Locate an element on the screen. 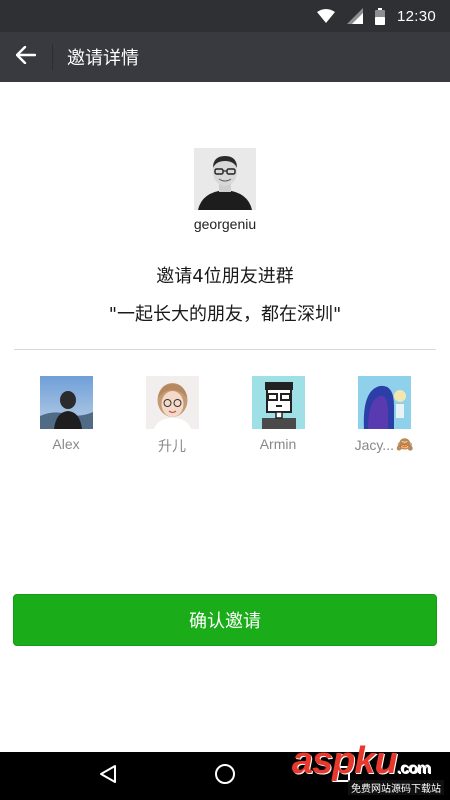 This screenshot has height=800, width=450. back-triangle-icon is located at coordinates (108, 776).